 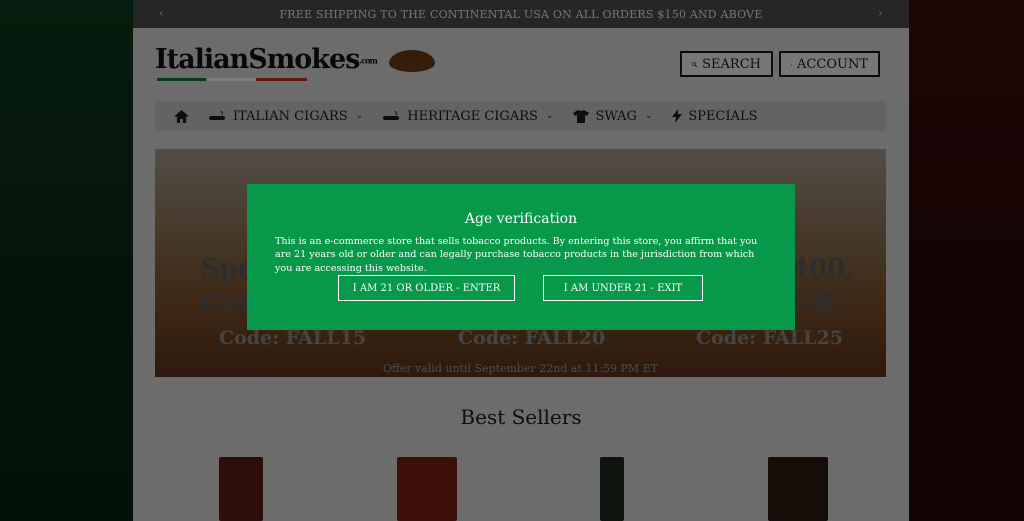 I want to click on modal-title: Age verification, so click(x=521, y=219).